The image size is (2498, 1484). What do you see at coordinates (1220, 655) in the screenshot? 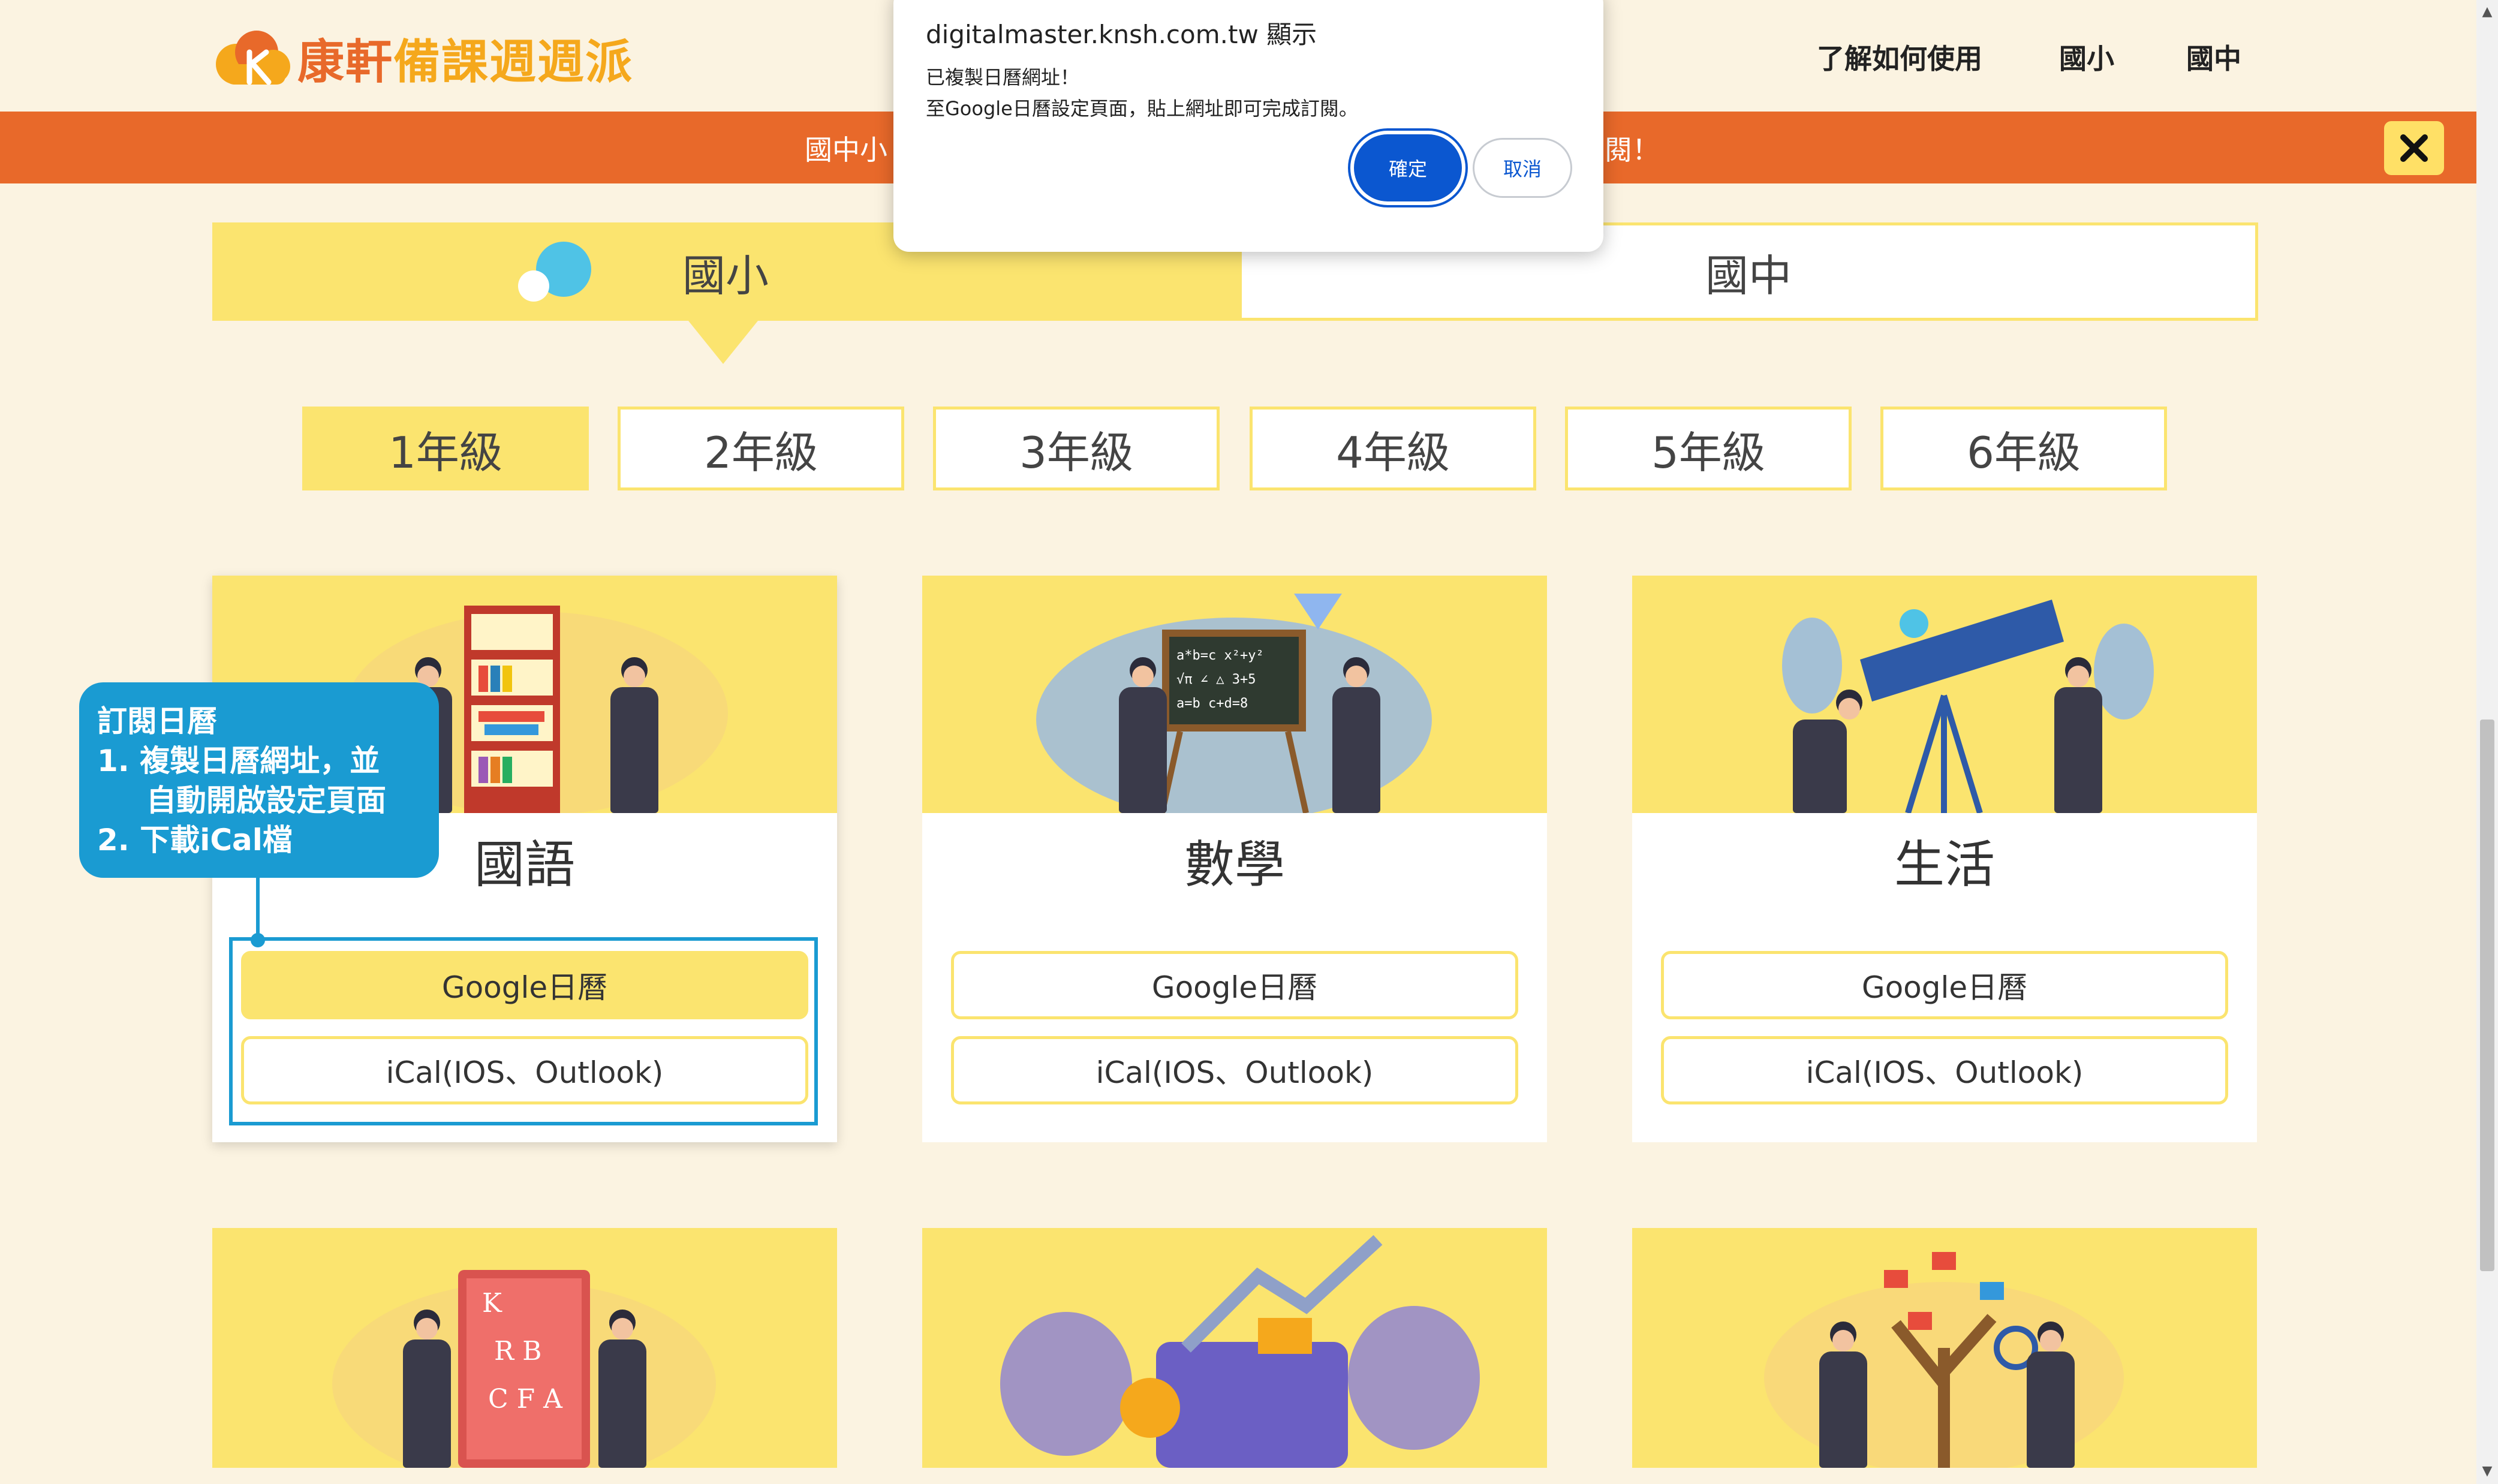
I see `svg-text: a*b=c x²+y²` at bounding box center [1220, 655].